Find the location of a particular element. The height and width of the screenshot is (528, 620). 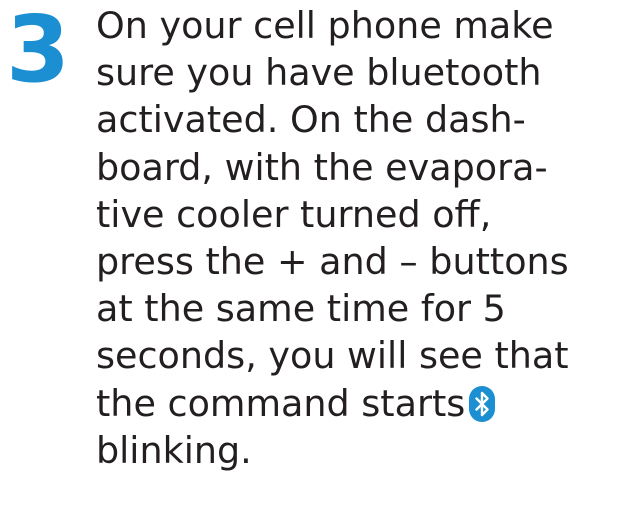

instruction-line-9-wrap: the command starts is located at coordinates (356, 403).